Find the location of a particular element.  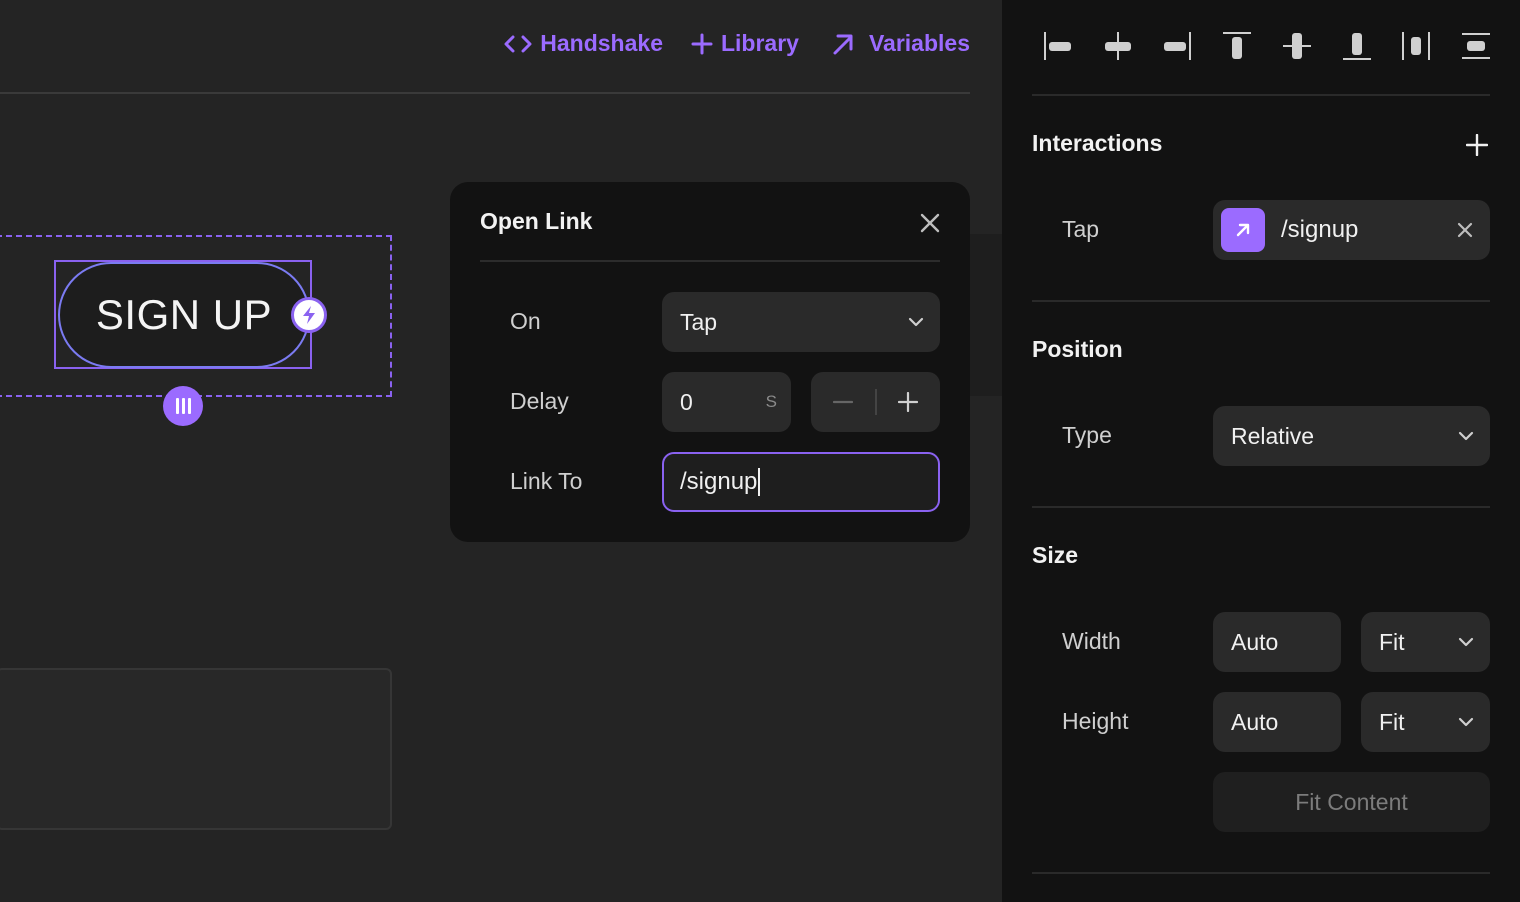

close-popover-button is located at coordinates (930, 223).